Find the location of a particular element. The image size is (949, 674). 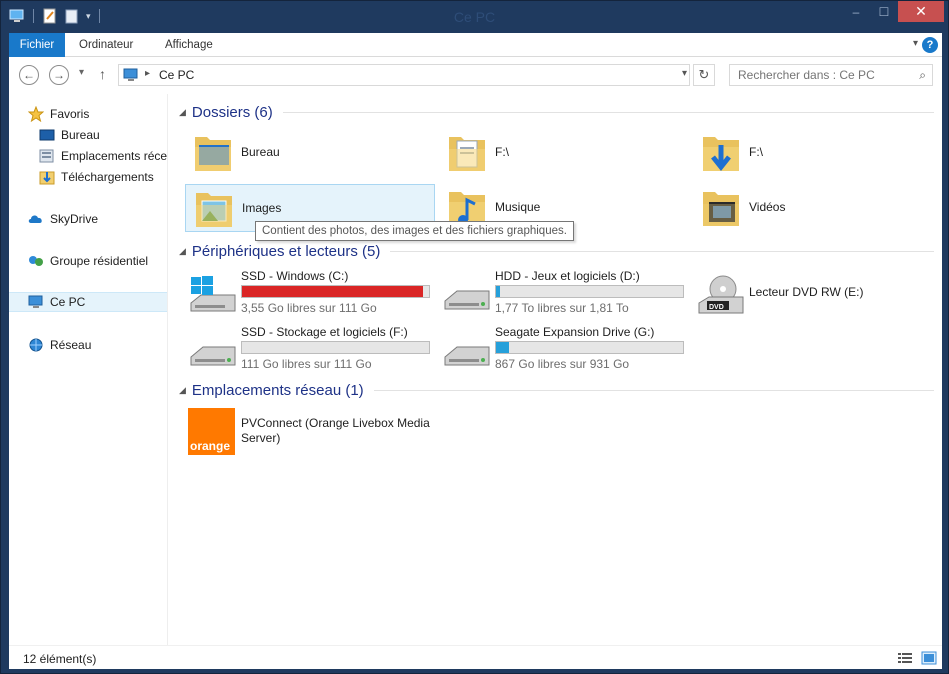

star-icon is located at coordinates (36, 114).